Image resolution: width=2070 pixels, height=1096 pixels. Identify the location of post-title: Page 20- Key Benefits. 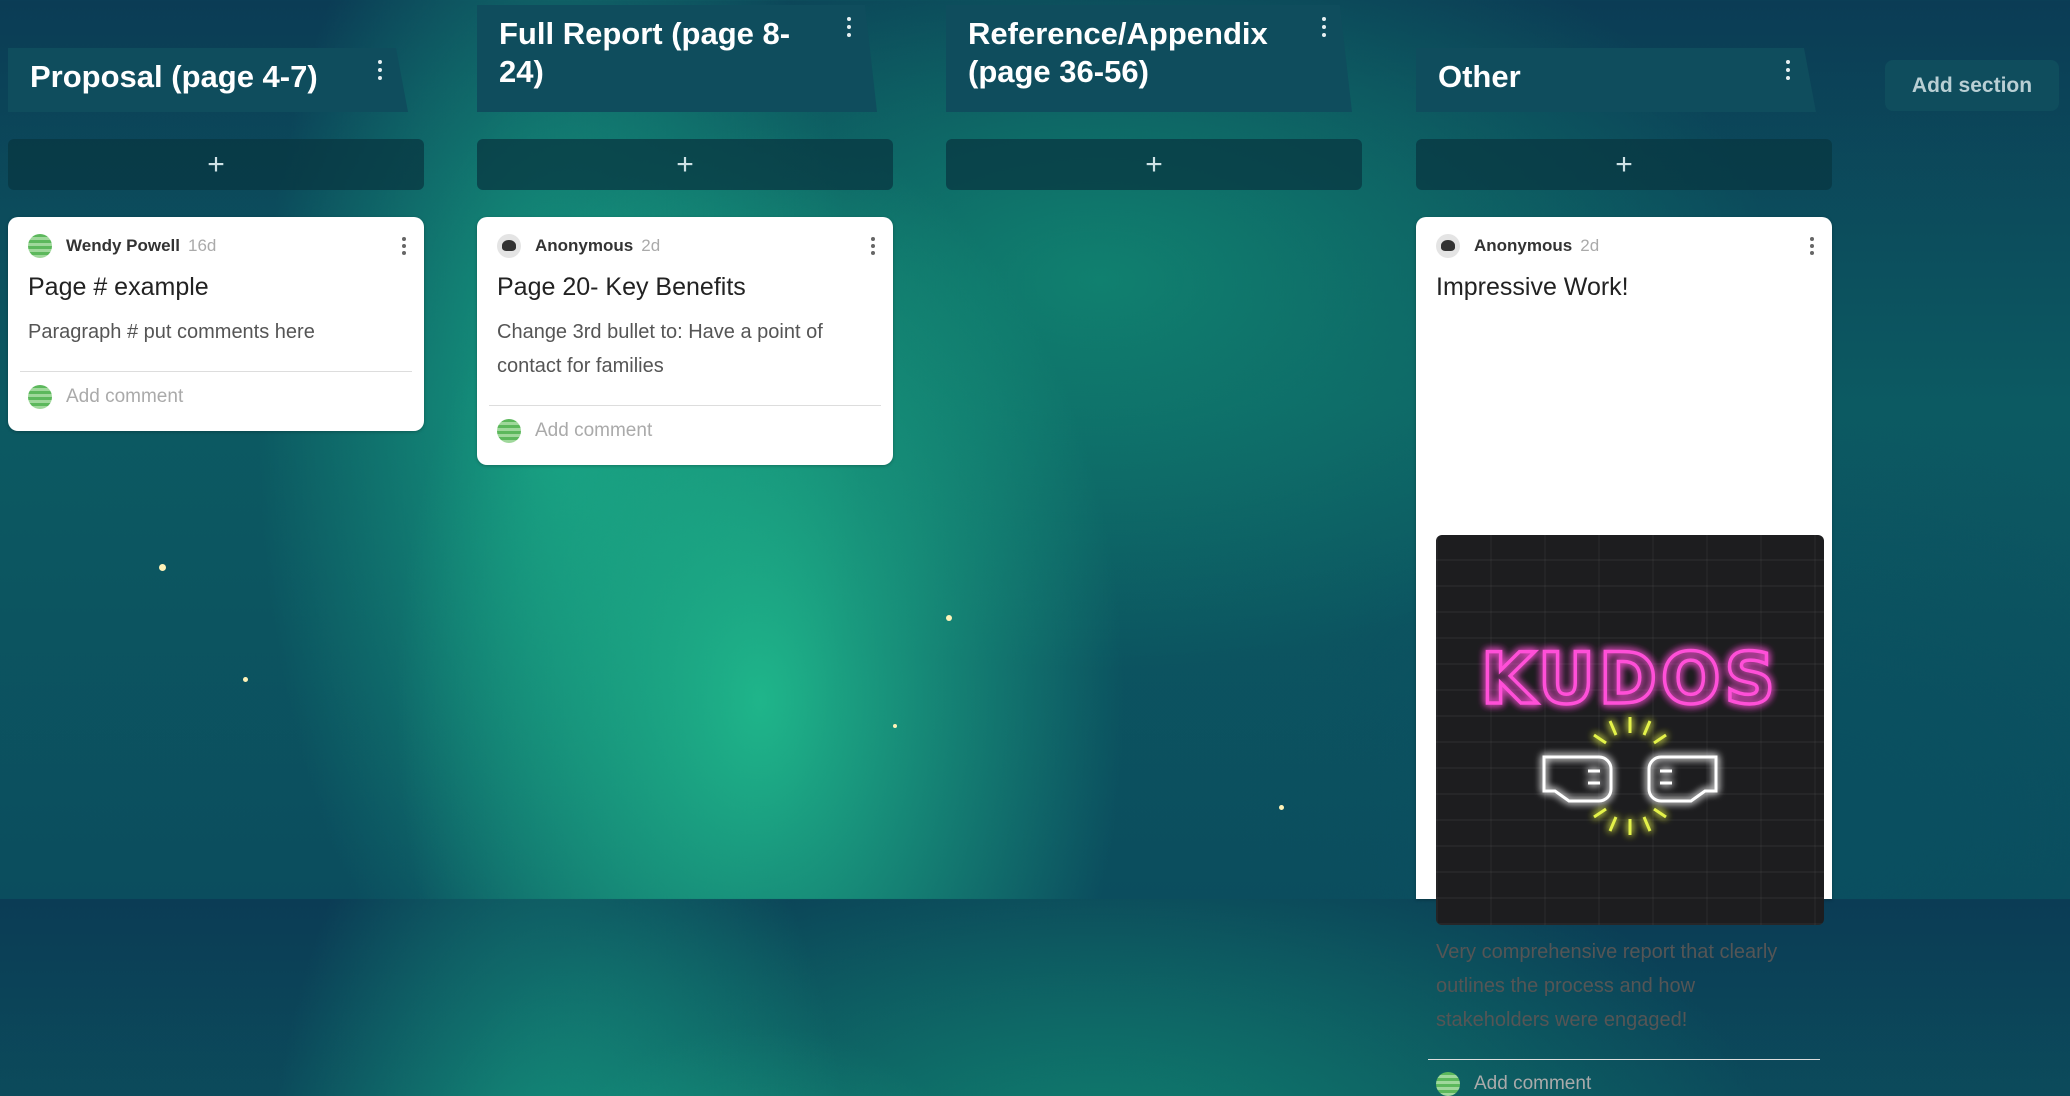
(621, 287).